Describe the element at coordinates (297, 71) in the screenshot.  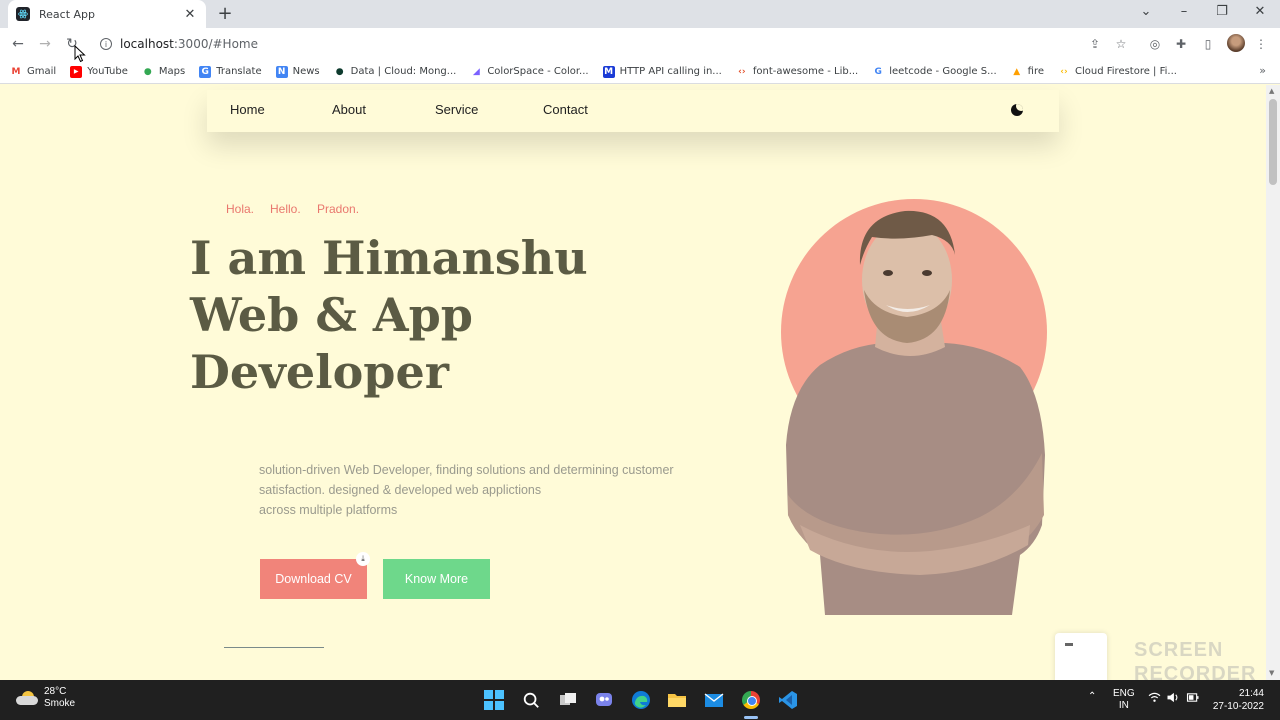
I see `bookmark-news: N News` at that location.